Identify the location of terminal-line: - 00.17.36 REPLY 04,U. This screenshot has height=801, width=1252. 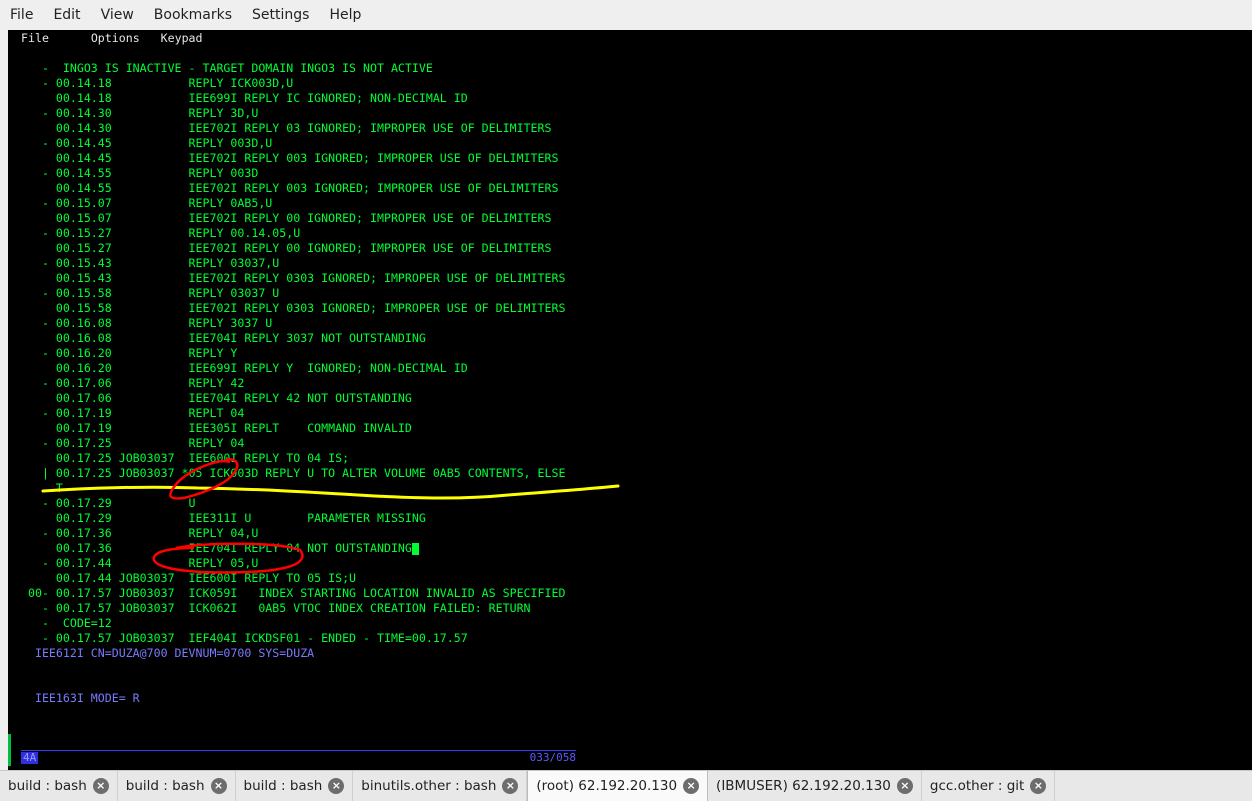
(140, 533).